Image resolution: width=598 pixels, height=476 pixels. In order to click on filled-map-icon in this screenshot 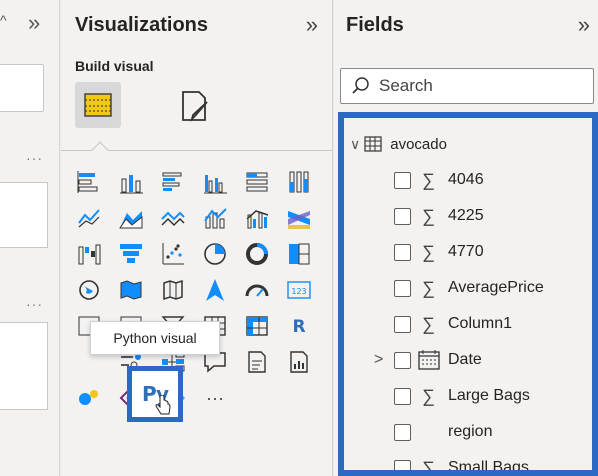, I will do `click(131, 290)`.